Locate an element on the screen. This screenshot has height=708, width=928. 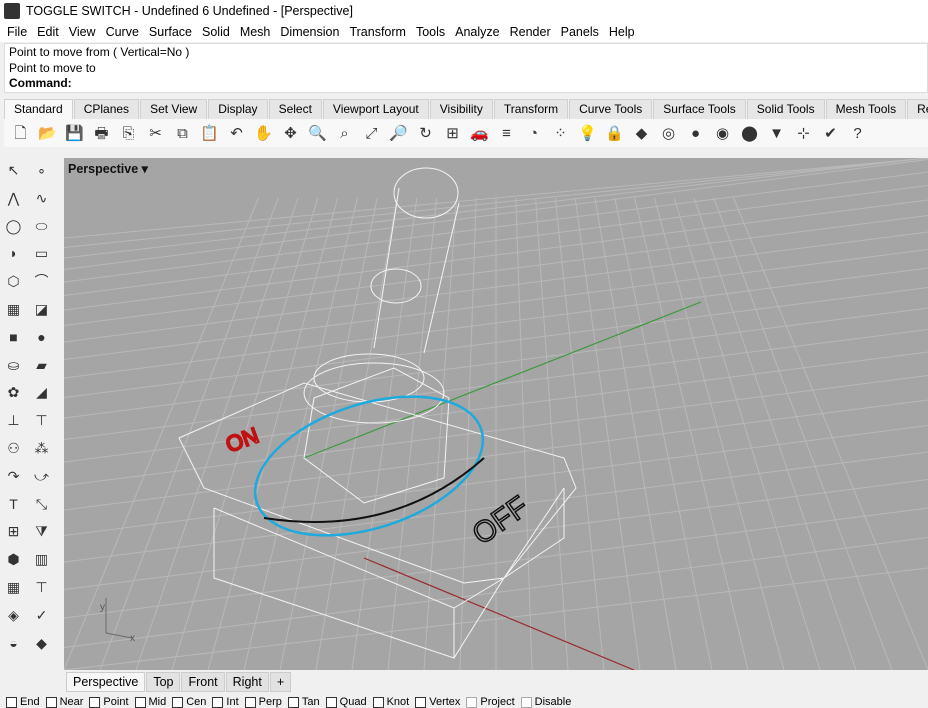
light-icon: 💡 is located at coordinates (587, 133).